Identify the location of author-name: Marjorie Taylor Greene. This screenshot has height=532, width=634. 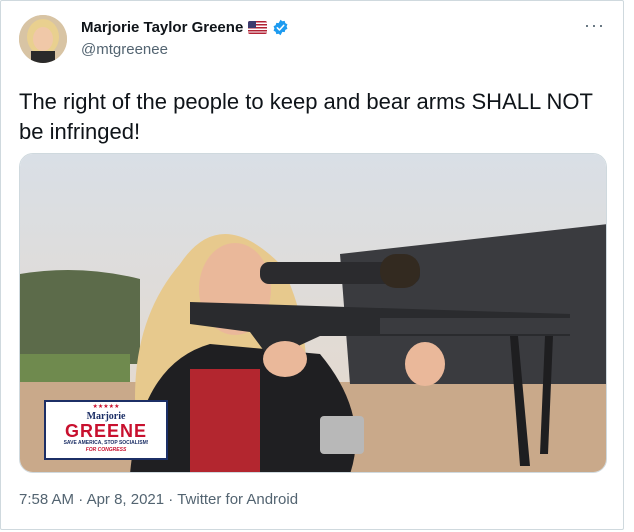
(162, 27).